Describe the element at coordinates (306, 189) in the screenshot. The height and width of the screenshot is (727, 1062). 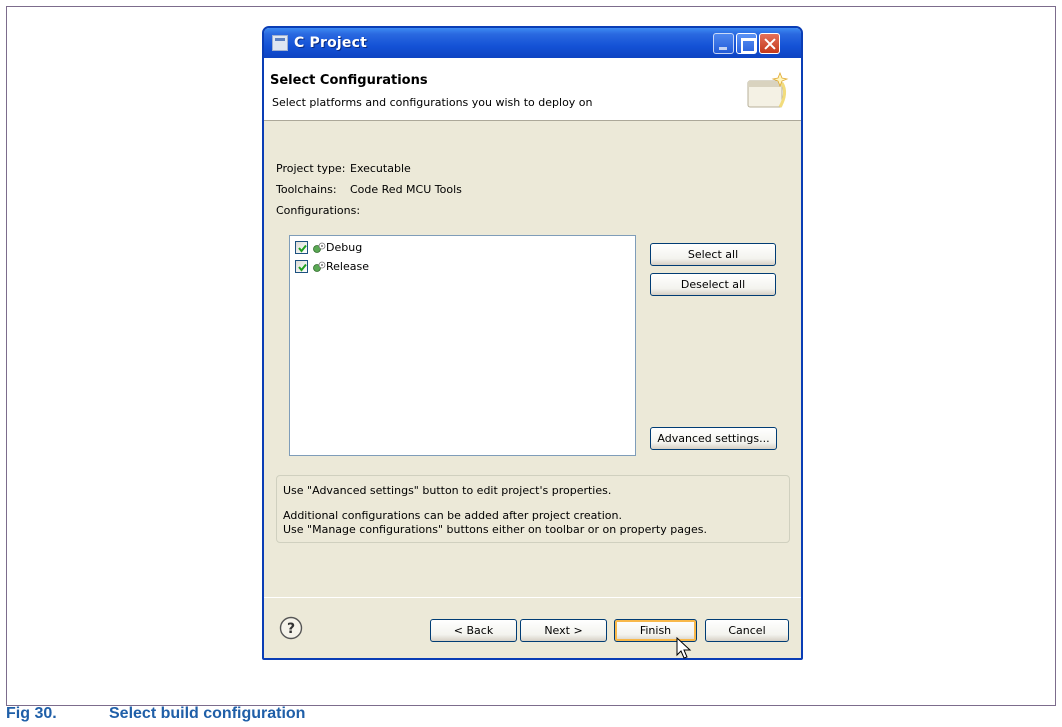
I see `toolchains-label: Toolchains:` at that location.